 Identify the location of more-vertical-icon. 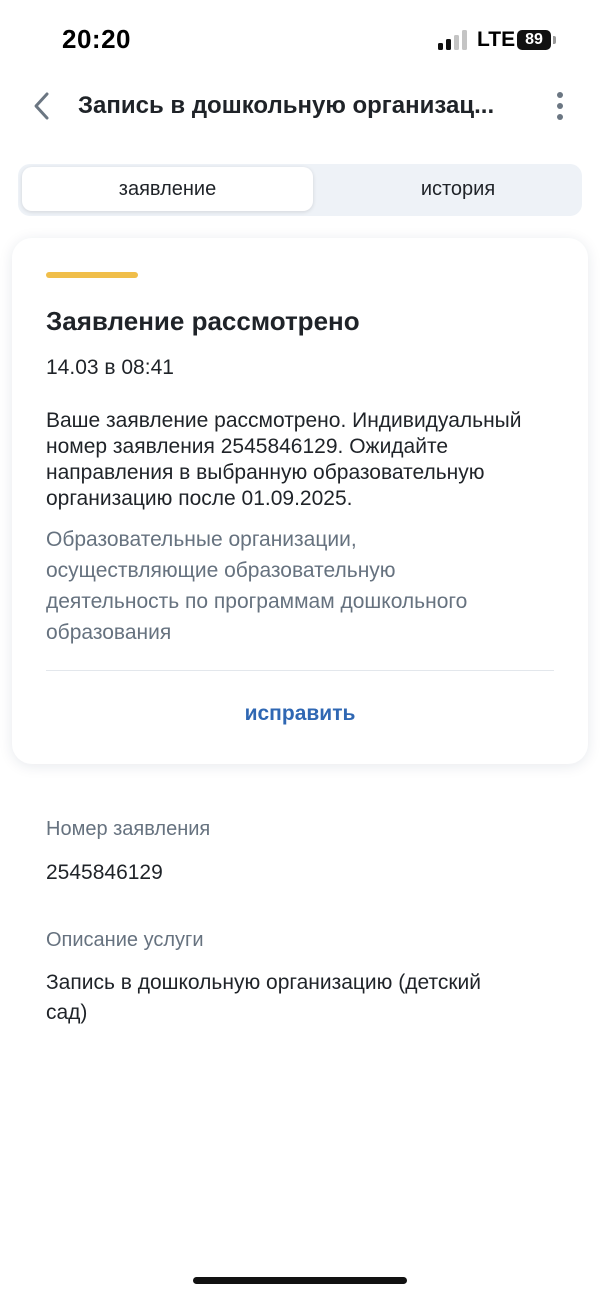
(560, 106).